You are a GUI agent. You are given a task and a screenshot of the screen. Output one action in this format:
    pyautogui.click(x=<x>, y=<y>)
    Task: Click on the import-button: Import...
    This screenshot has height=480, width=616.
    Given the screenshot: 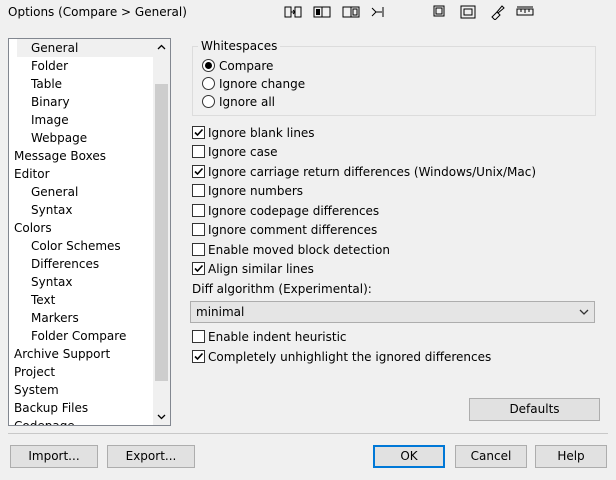 What is the action you would take?
    pyautogui.click(x=54, y=456)
    